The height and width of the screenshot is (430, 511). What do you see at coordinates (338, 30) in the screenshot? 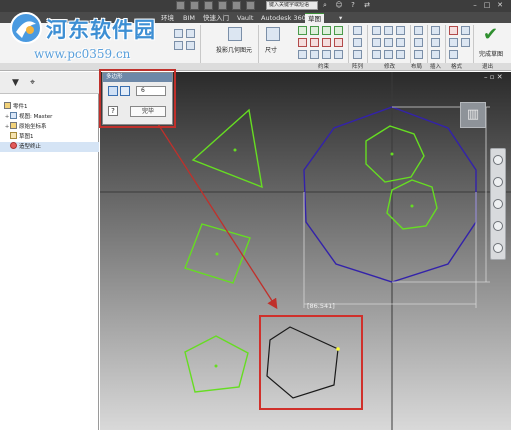
I see `horizontal-constraint-icon` at bounding box center [338, 30].